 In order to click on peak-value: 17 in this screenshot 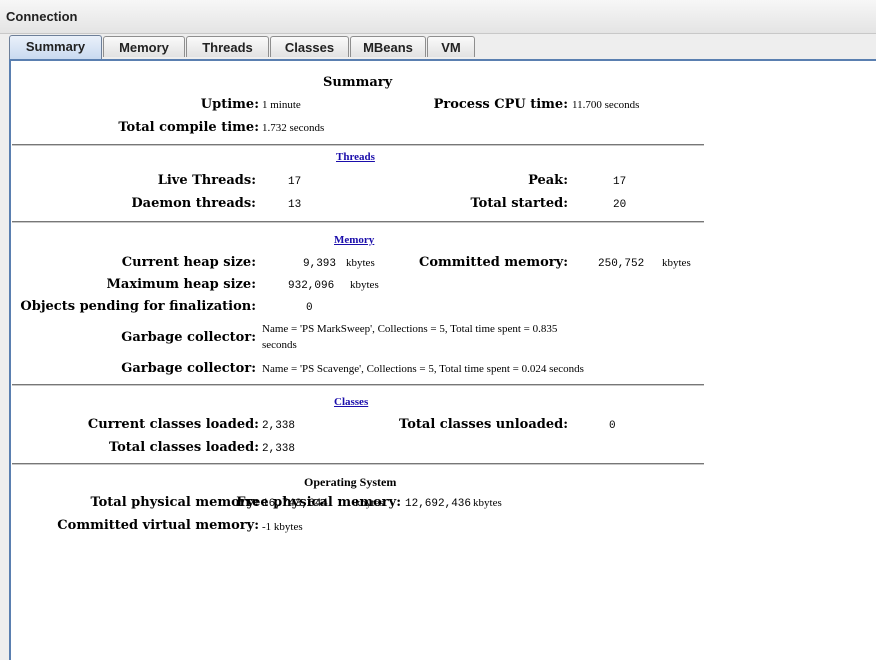, I will do `click(620, 182)`.